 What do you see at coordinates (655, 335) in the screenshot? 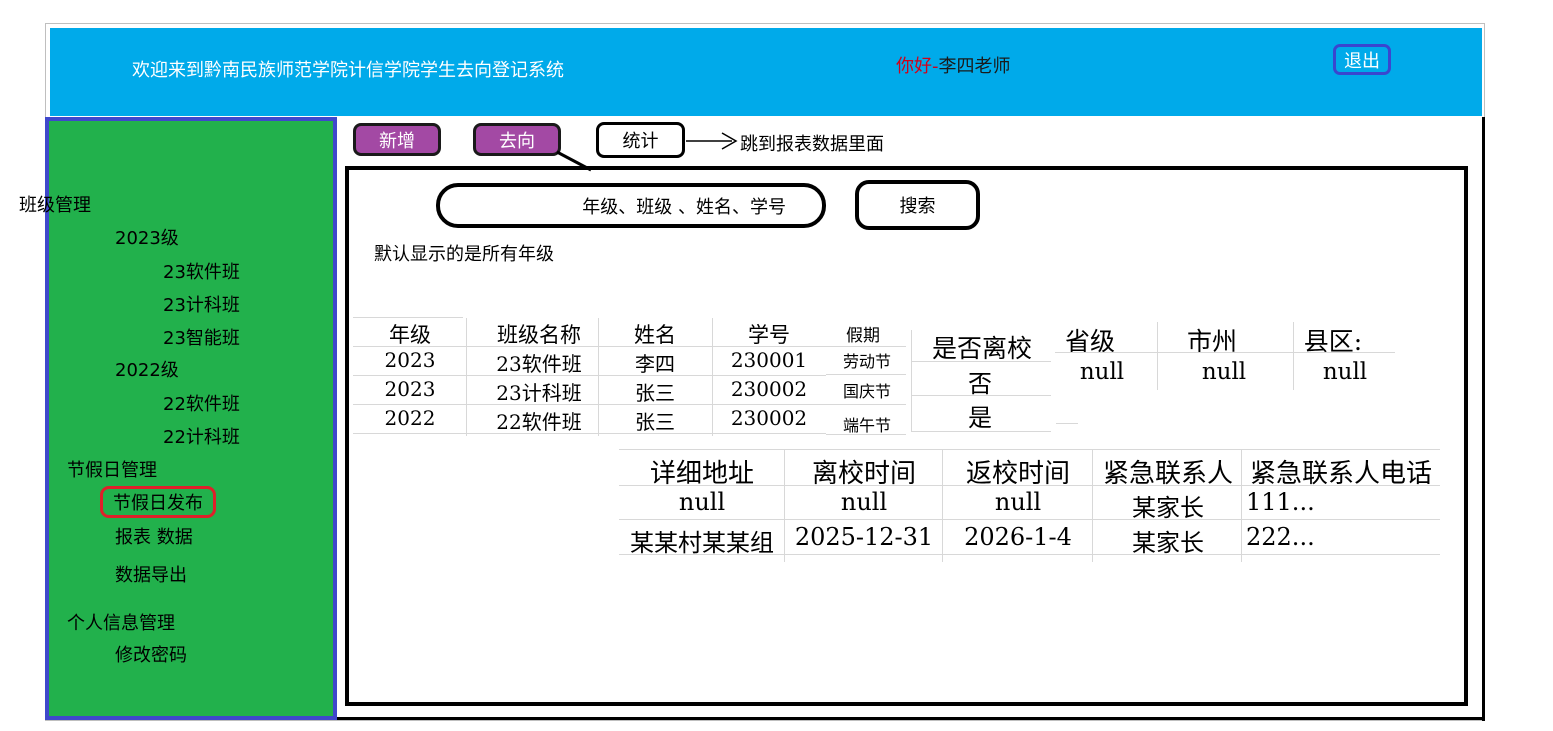
I see `table-header: 姓名` at bounding box center [655, 335].